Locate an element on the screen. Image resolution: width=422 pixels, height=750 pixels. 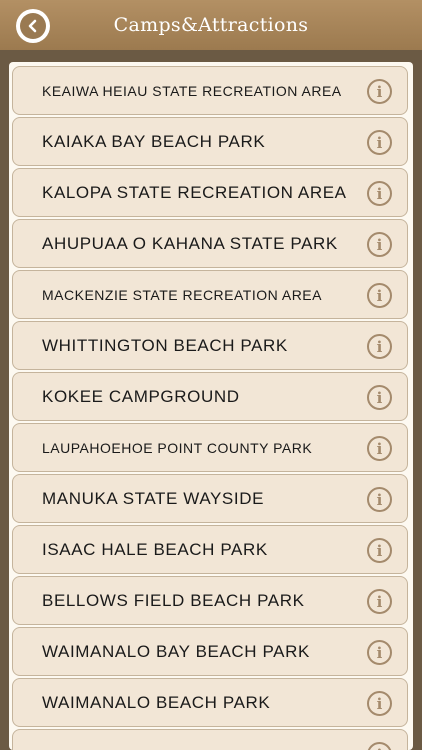
list-item: MACKENZIE STATE RECREATION AREA i is located at coordinates (210, 294).